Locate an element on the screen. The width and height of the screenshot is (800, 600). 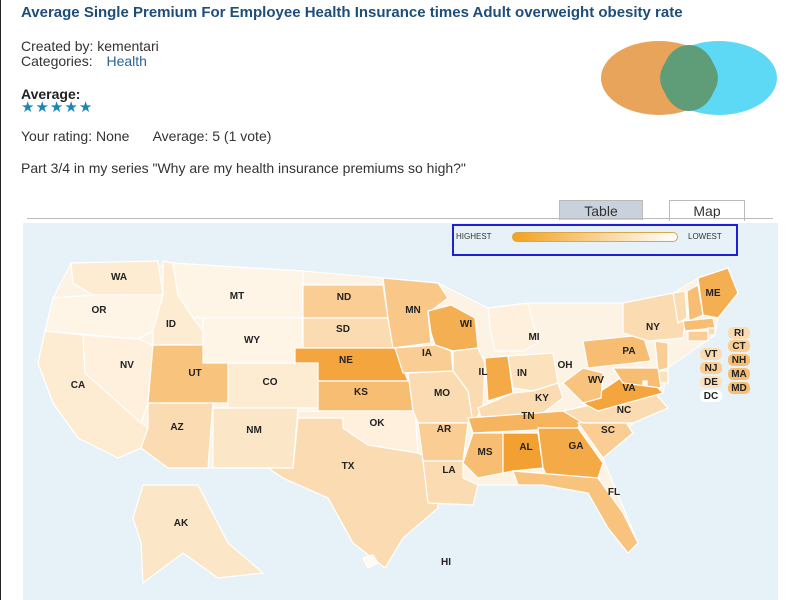
state-label-ma: MA is located at coordinates (739, 374).